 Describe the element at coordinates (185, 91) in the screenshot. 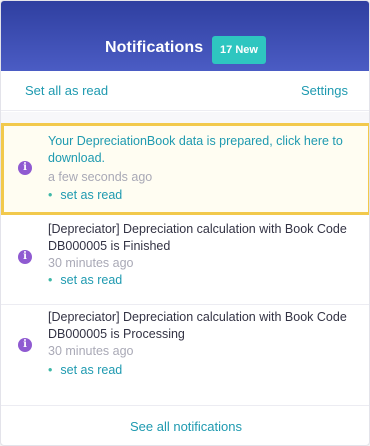

I see `notifications-actions-bar: Set all as read Settings` at that location.